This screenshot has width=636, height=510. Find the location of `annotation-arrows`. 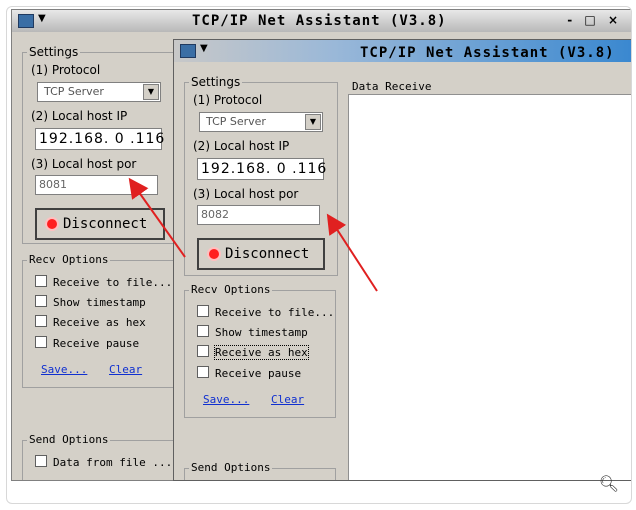

annotation-arrows is located at coordinates (253, 234).